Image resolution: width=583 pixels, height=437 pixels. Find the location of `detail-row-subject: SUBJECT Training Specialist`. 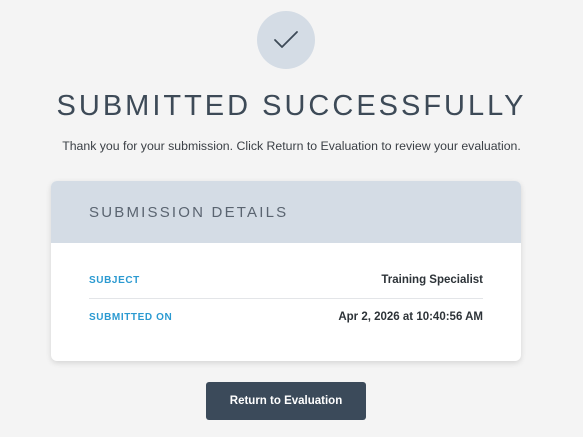

detail-row-subject: SUBJECT Training Specialist is located at coordinates (286, 280).